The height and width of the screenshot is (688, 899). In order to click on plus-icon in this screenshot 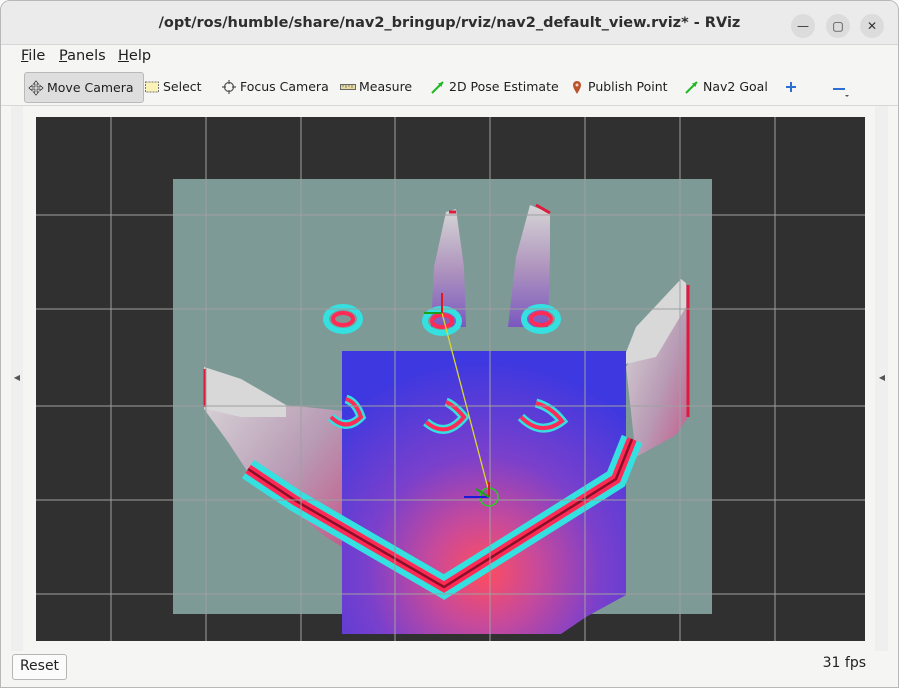, I will do `click(791, 87)`.